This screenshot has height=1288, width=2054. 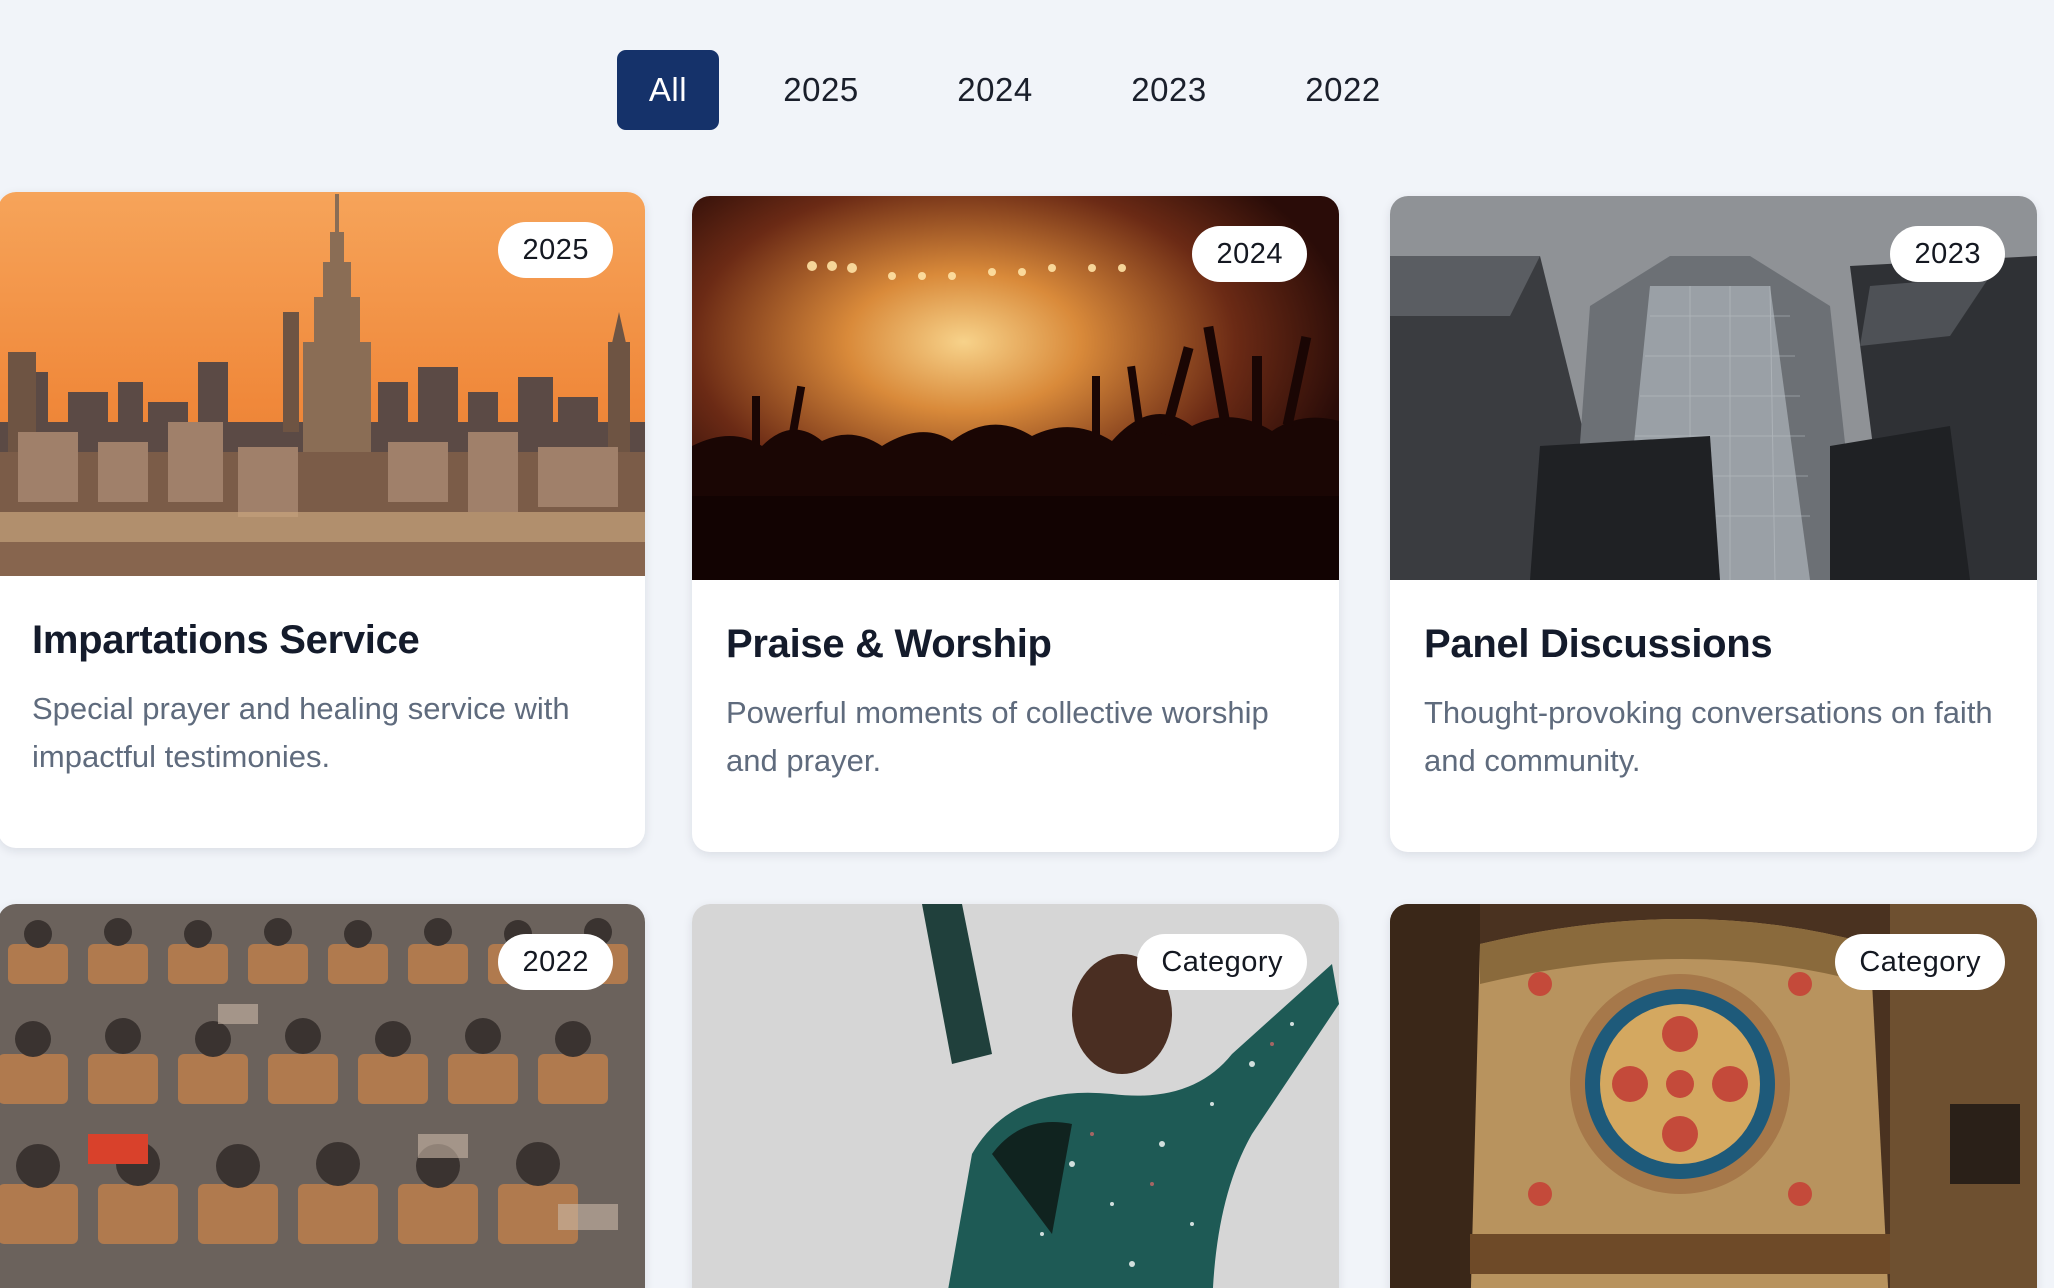 I want to click on year-badge: 2024, so click(x=1249, y=254).